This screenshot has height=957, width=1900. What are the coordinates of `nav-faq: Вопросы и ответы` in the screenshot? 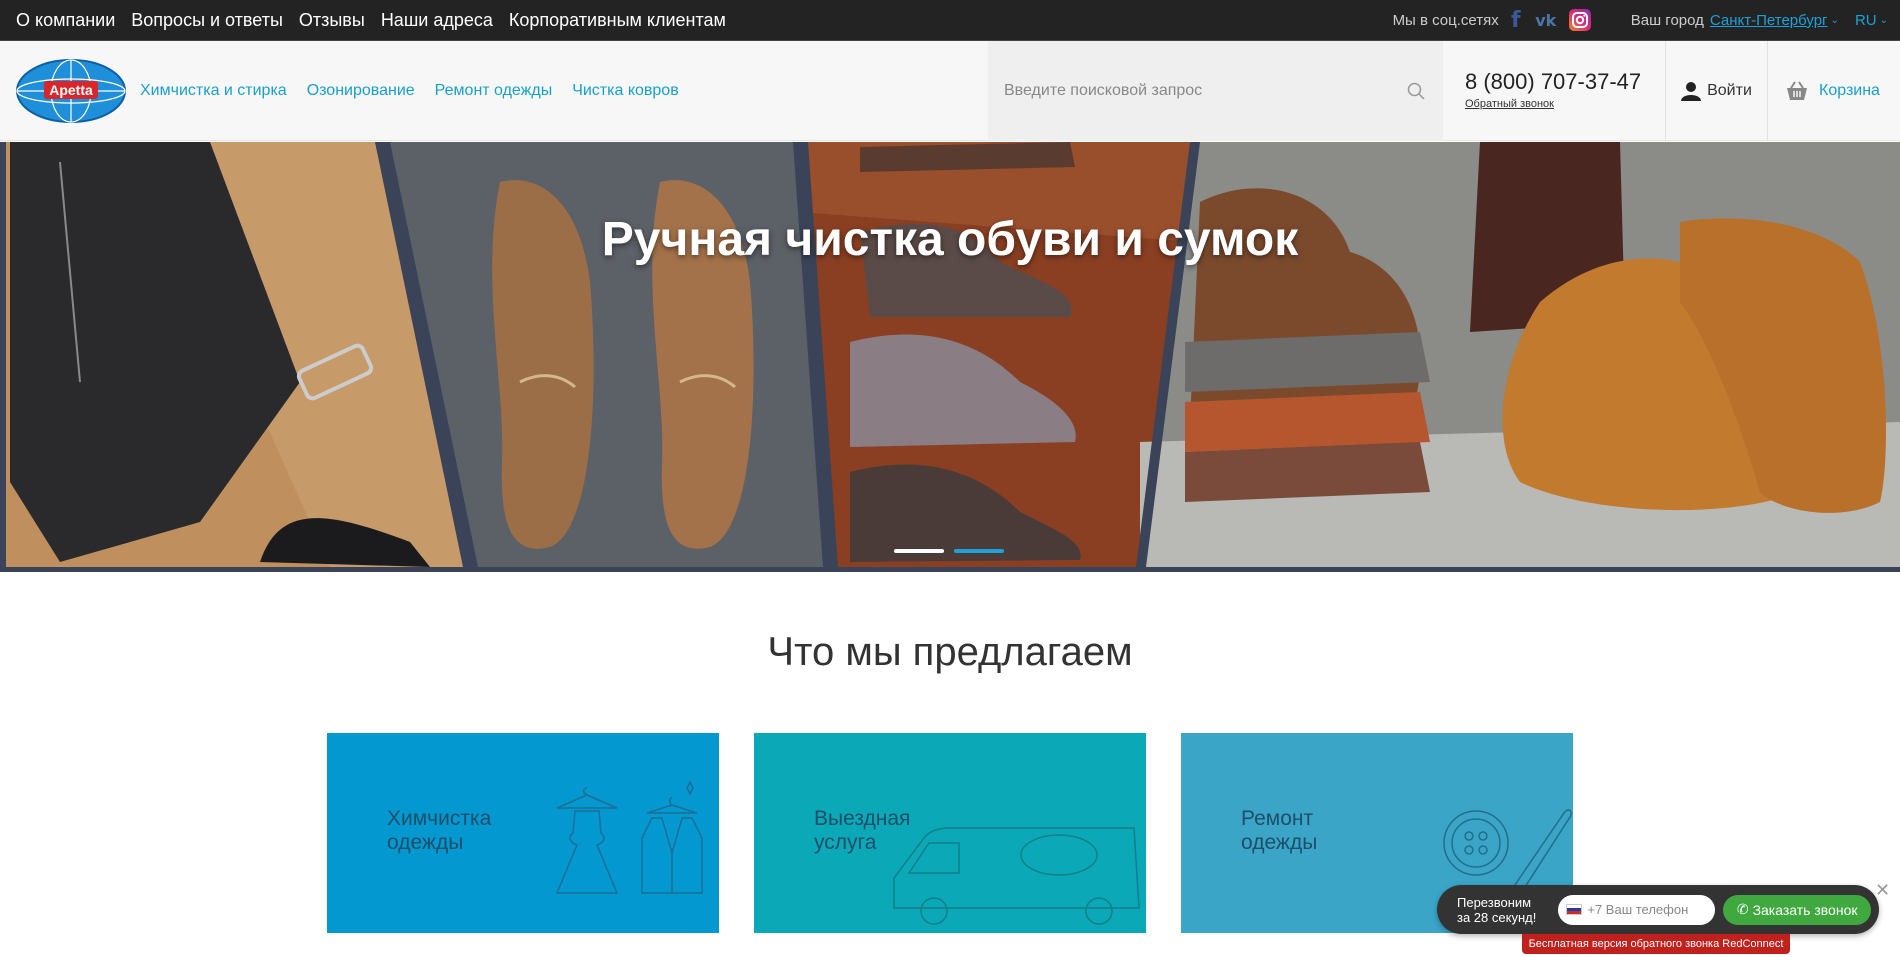 It's located at (207, 20).